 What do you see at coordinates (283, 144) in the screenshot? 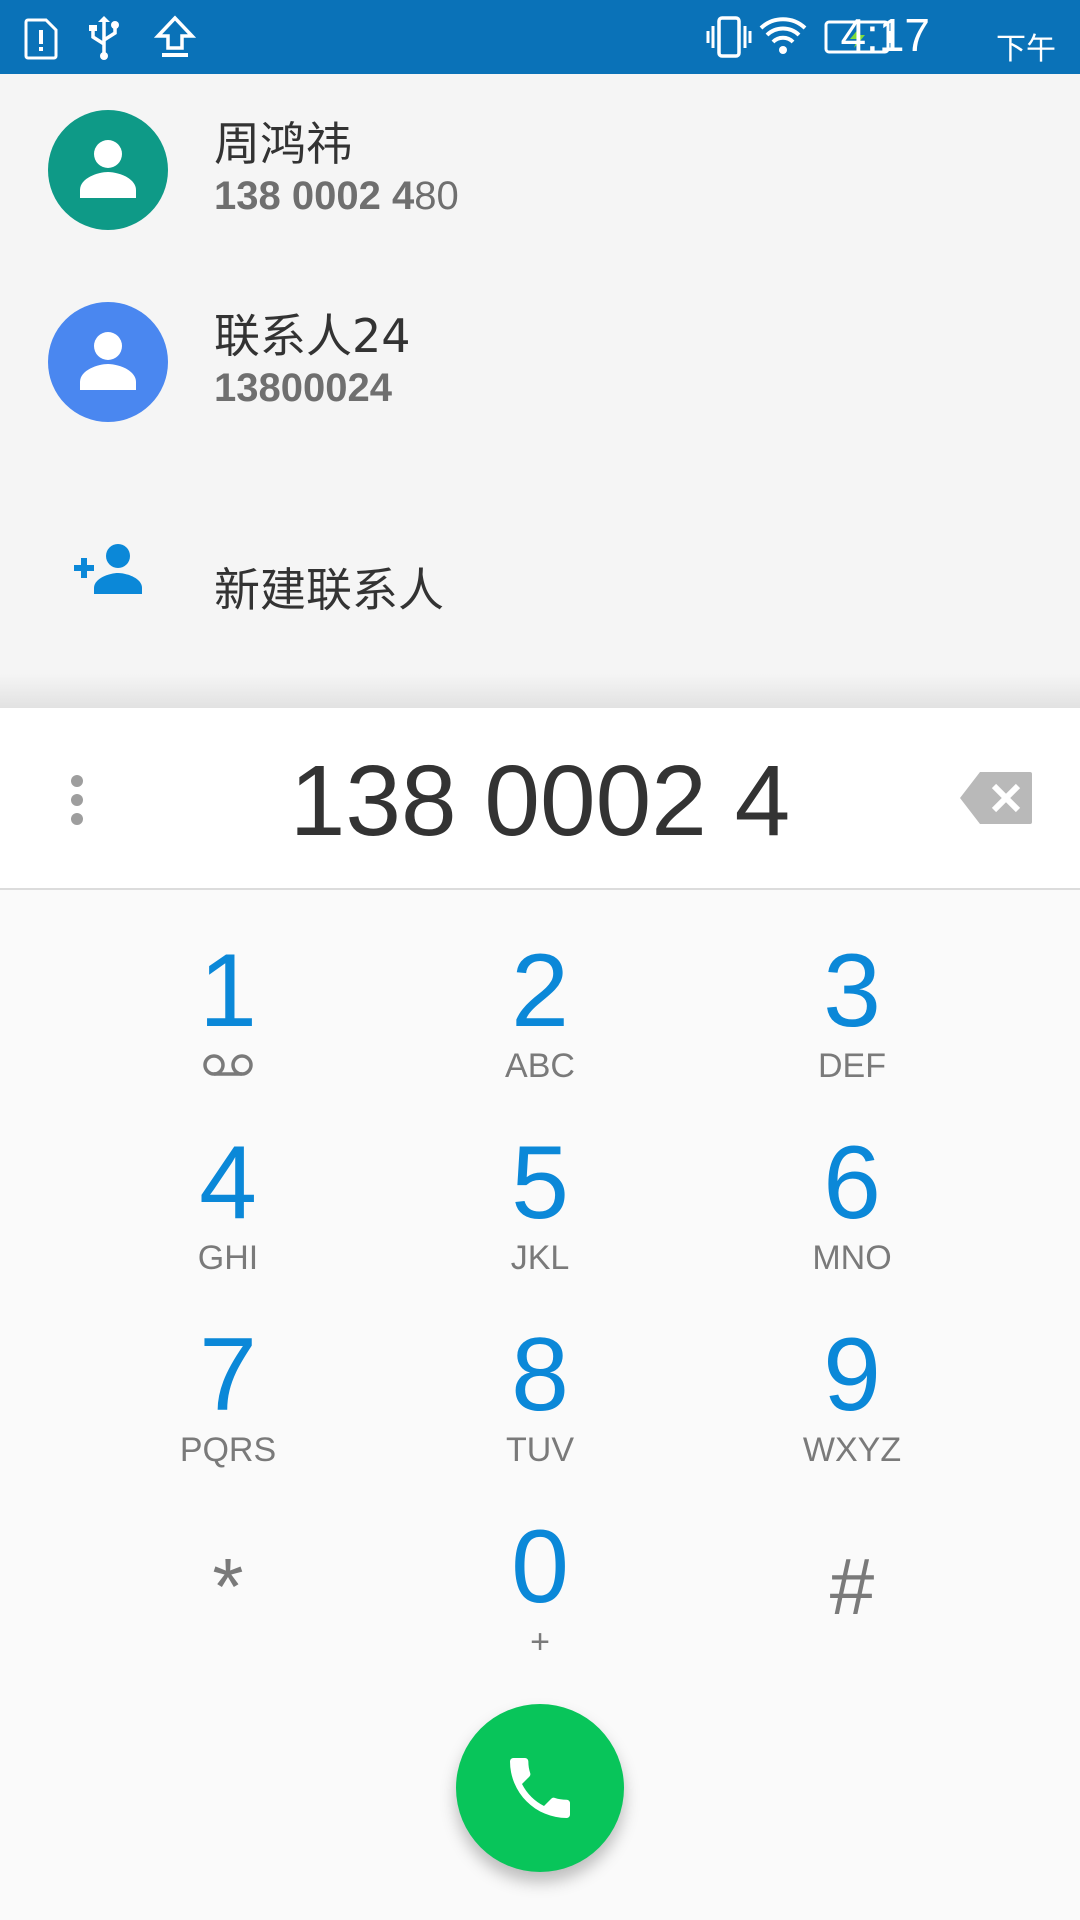
I see `contact-name: 周鸿祎` at bounding box center [283, 144].